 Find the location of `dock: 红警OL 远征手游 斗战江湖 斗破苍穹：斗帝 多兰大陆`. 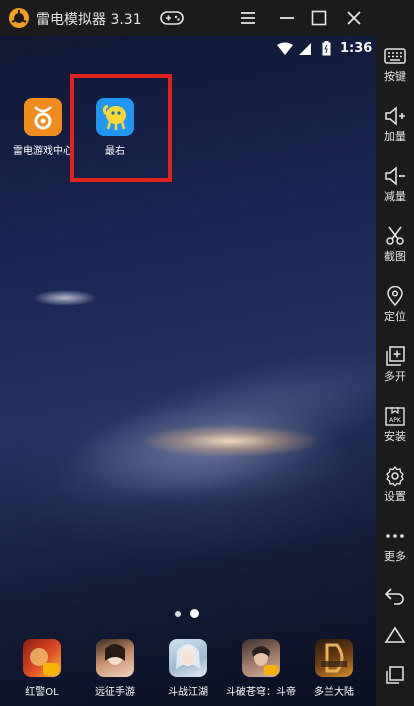

dock: 红警OL 远征手游 斗战江湖 斗破苍穹：斗帝 多兰大陆 is located at coordinates (188, 671).